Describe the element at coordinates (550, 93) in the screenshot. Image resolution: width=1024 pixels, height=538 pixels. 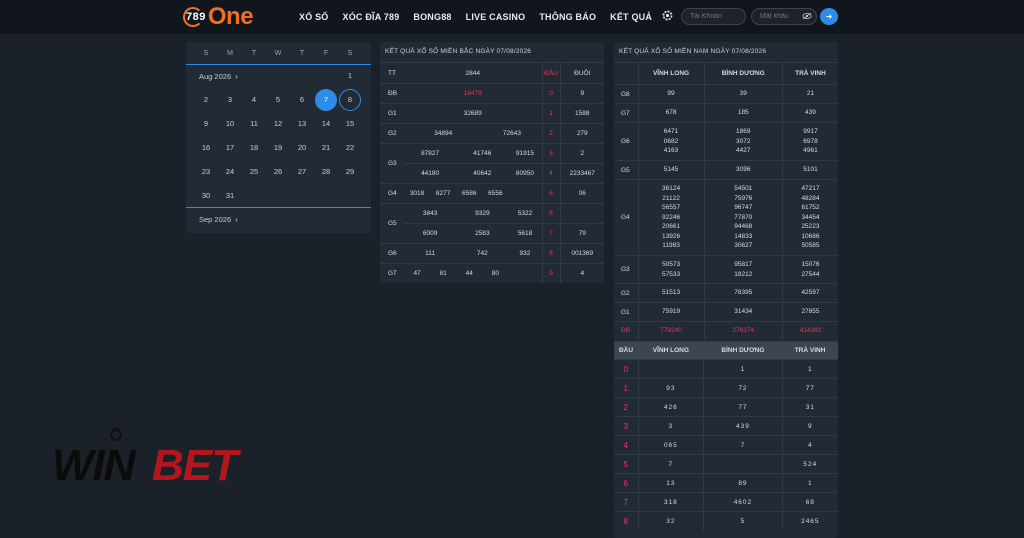
I see `dau-digit: 0` at that location.